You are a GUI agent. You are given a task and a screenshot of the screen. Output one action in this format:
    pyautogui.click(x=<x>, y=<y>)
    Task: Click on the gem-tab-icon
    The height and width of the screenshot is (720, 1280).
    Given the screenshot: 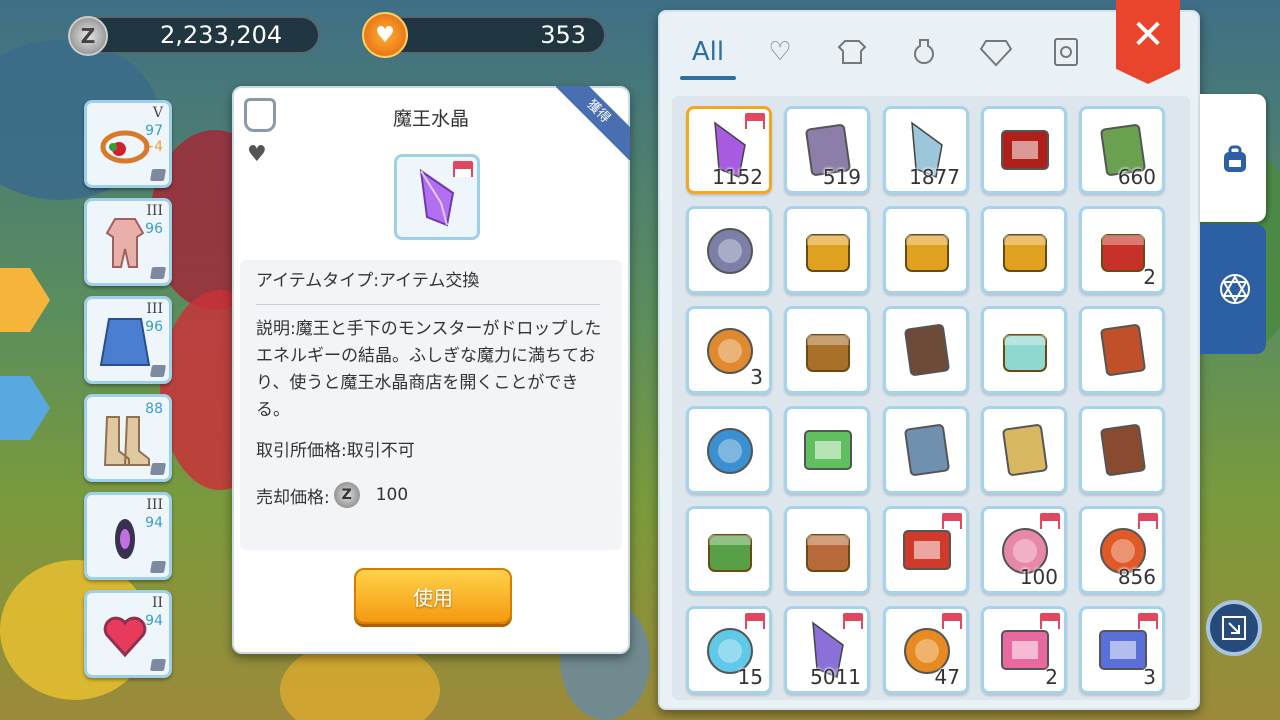 What is the action you would take?
    pyautogui.click(x=996, y=52)
    